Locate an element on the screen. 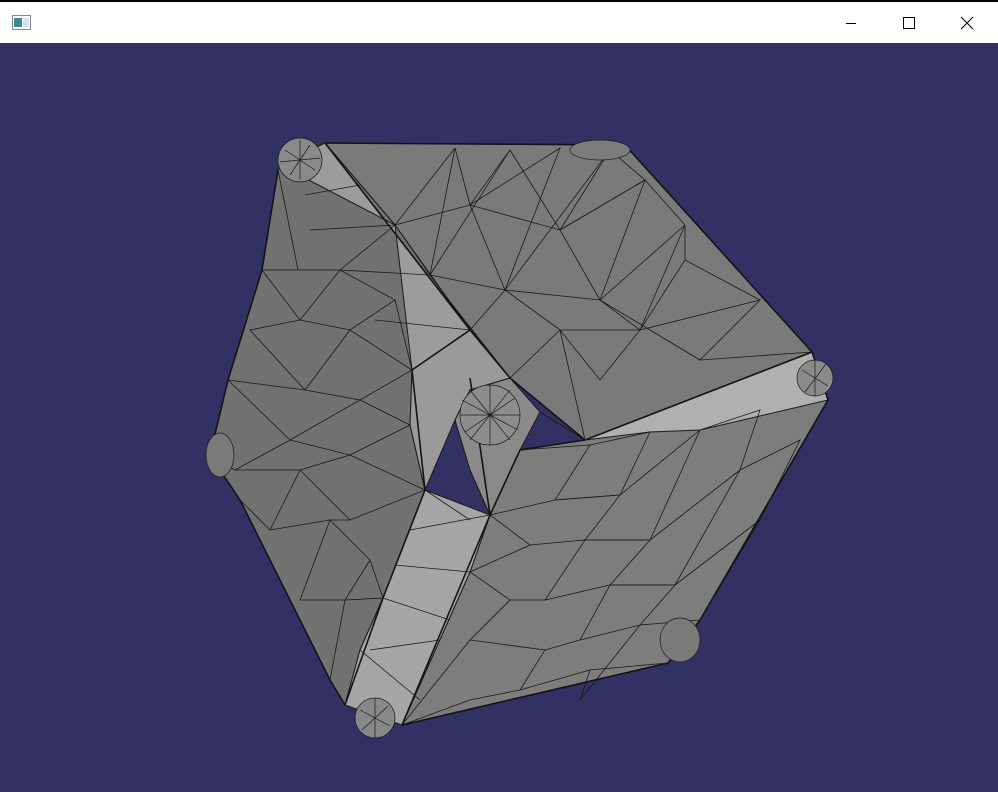 The image size is (998, 792). title-bar is located at coordinates (499, 21).